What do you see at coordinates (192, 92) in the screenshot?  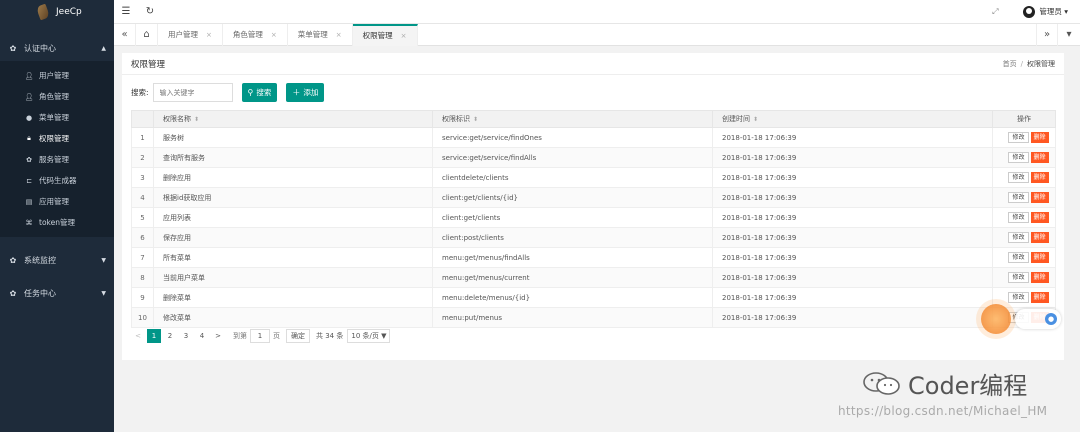 I see `search-input` at bounding box center [192, 92].